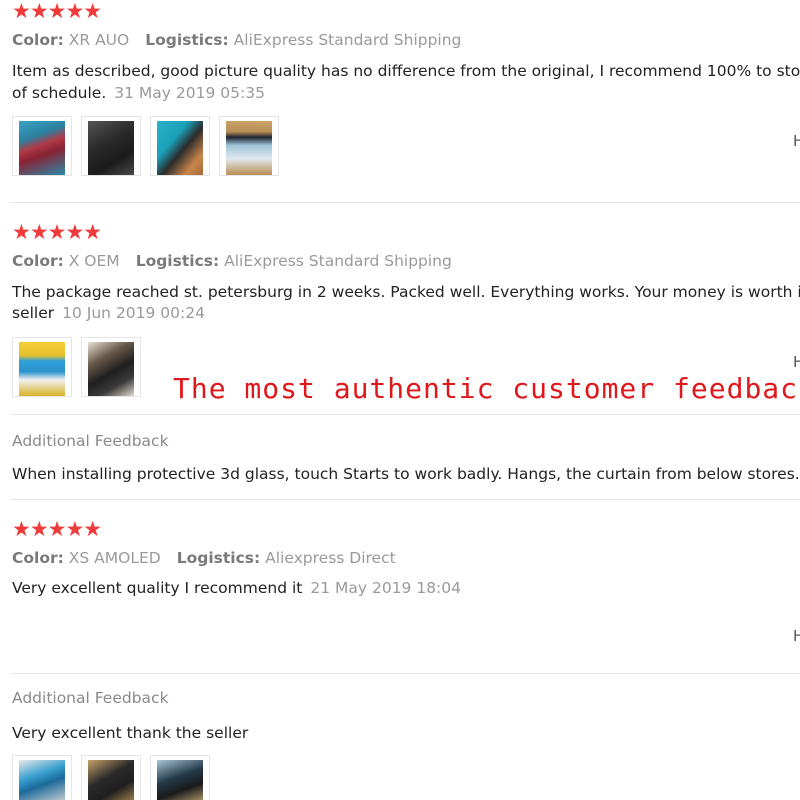 The height and width of the screenshot is (800, 800). I want to click on logistics-value: Aliexpress Direct, so click(330, 558).